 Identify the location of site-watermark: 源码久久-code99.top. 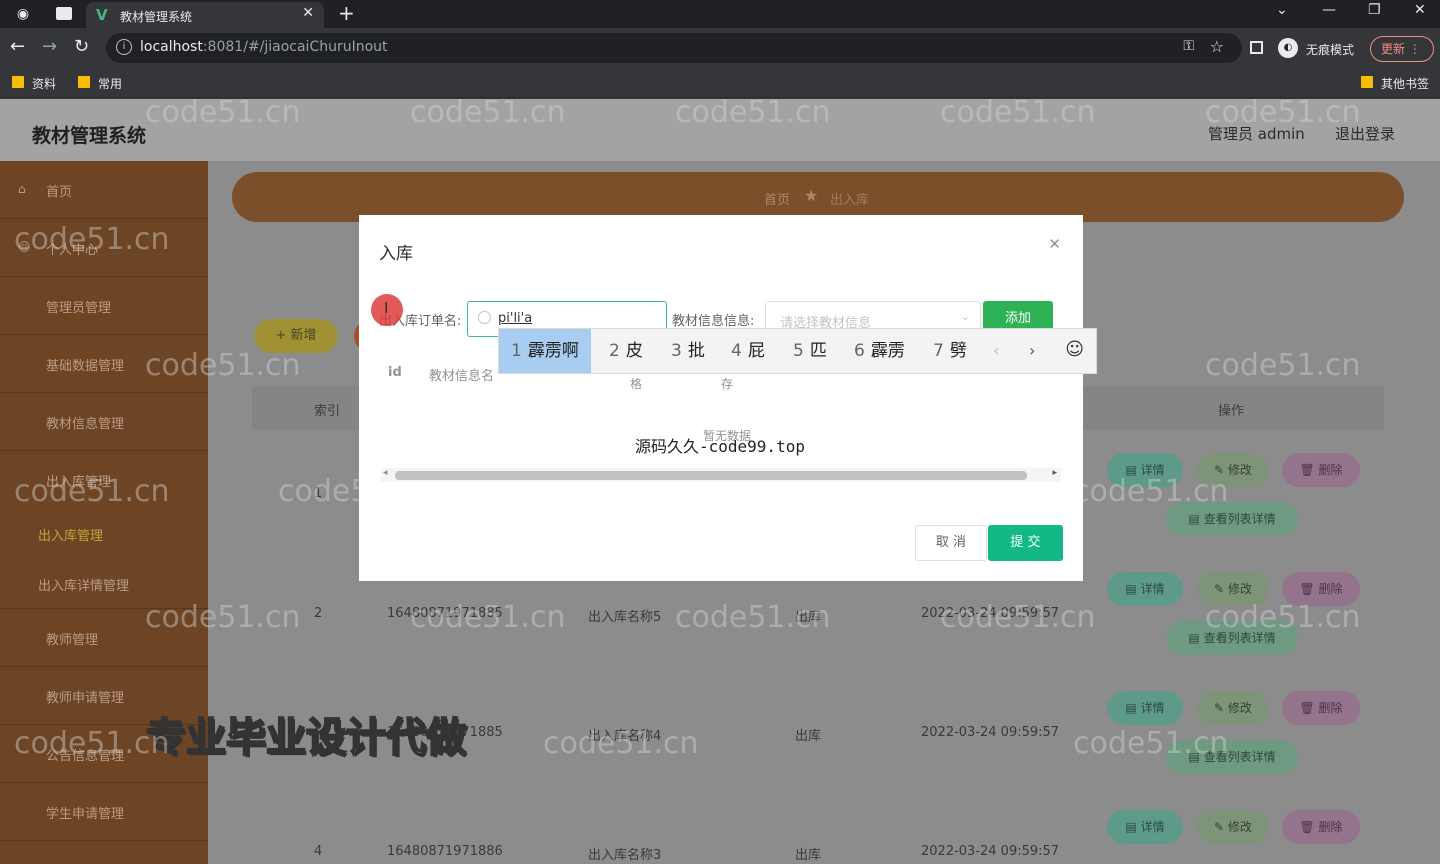
(720, 446).